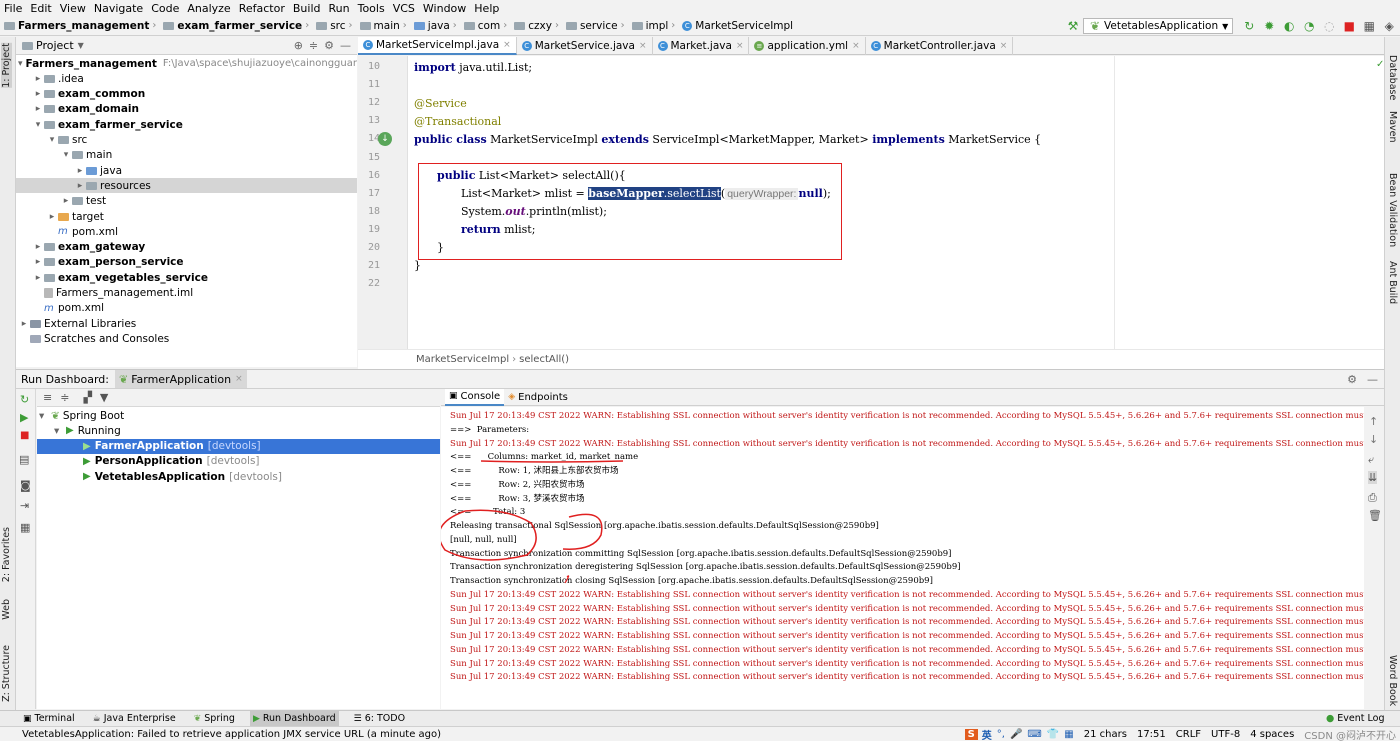 This screenshot has width=1400, height=741. Describe the element at coordinates (1053, 734) in the screenshot. I see `skin-icon: 👕` at that location.